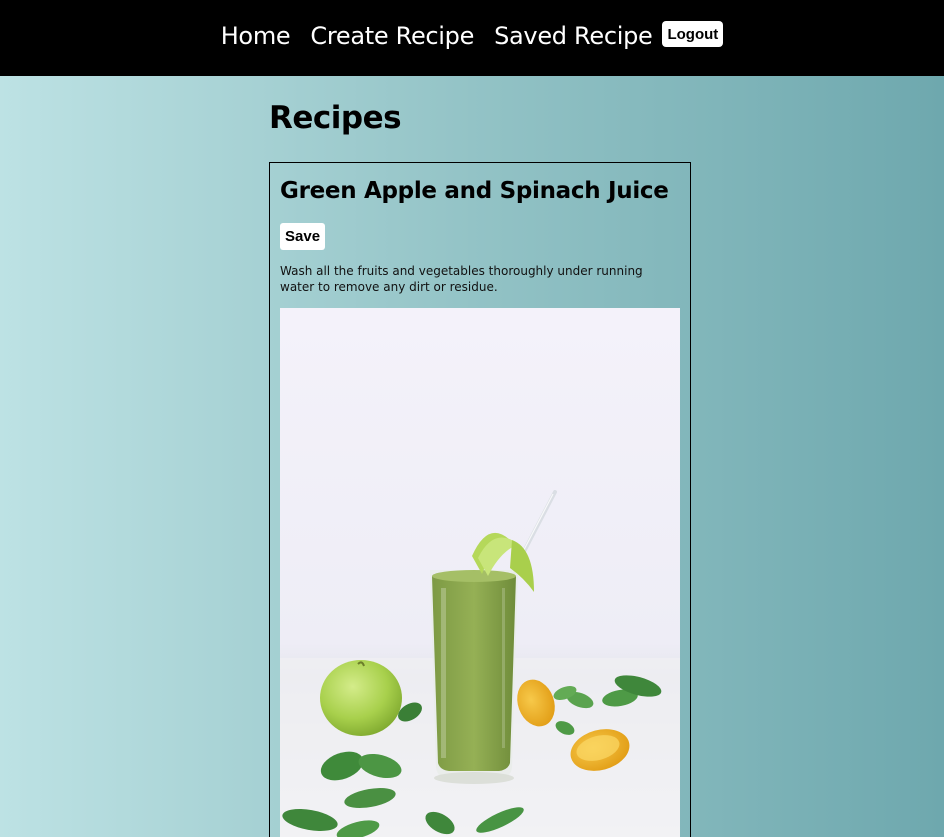 The height and width of the screenshot is (837, 944). What do you see at coordinates (256, 36) in the screenshot?
I see `nav-link-home: Home` at bounding box center [256, 36].